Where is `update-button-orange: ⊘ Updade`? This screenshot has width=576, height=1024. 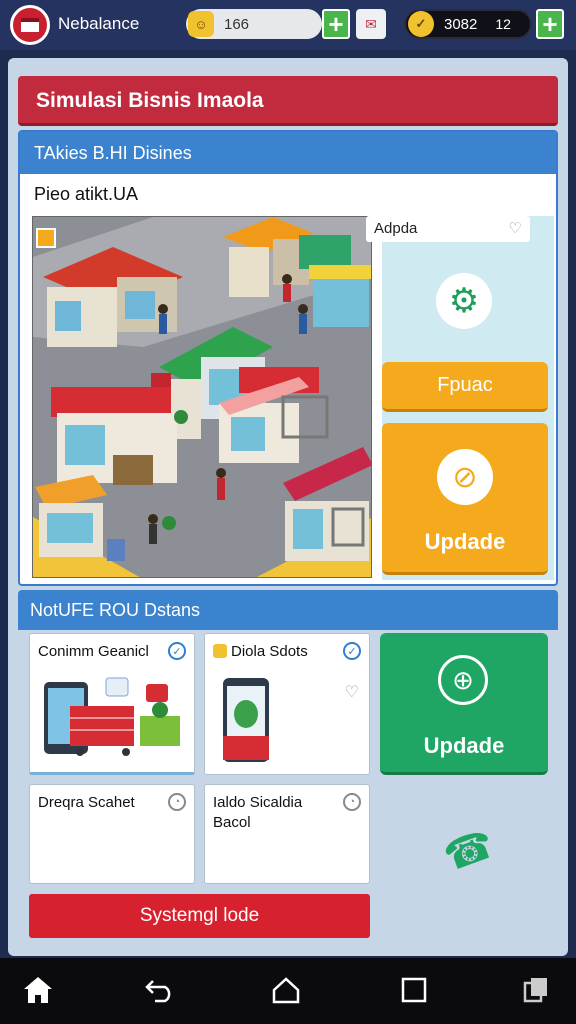
update-button-orange: ⊘ Updade is located at coordinates (465, 499).